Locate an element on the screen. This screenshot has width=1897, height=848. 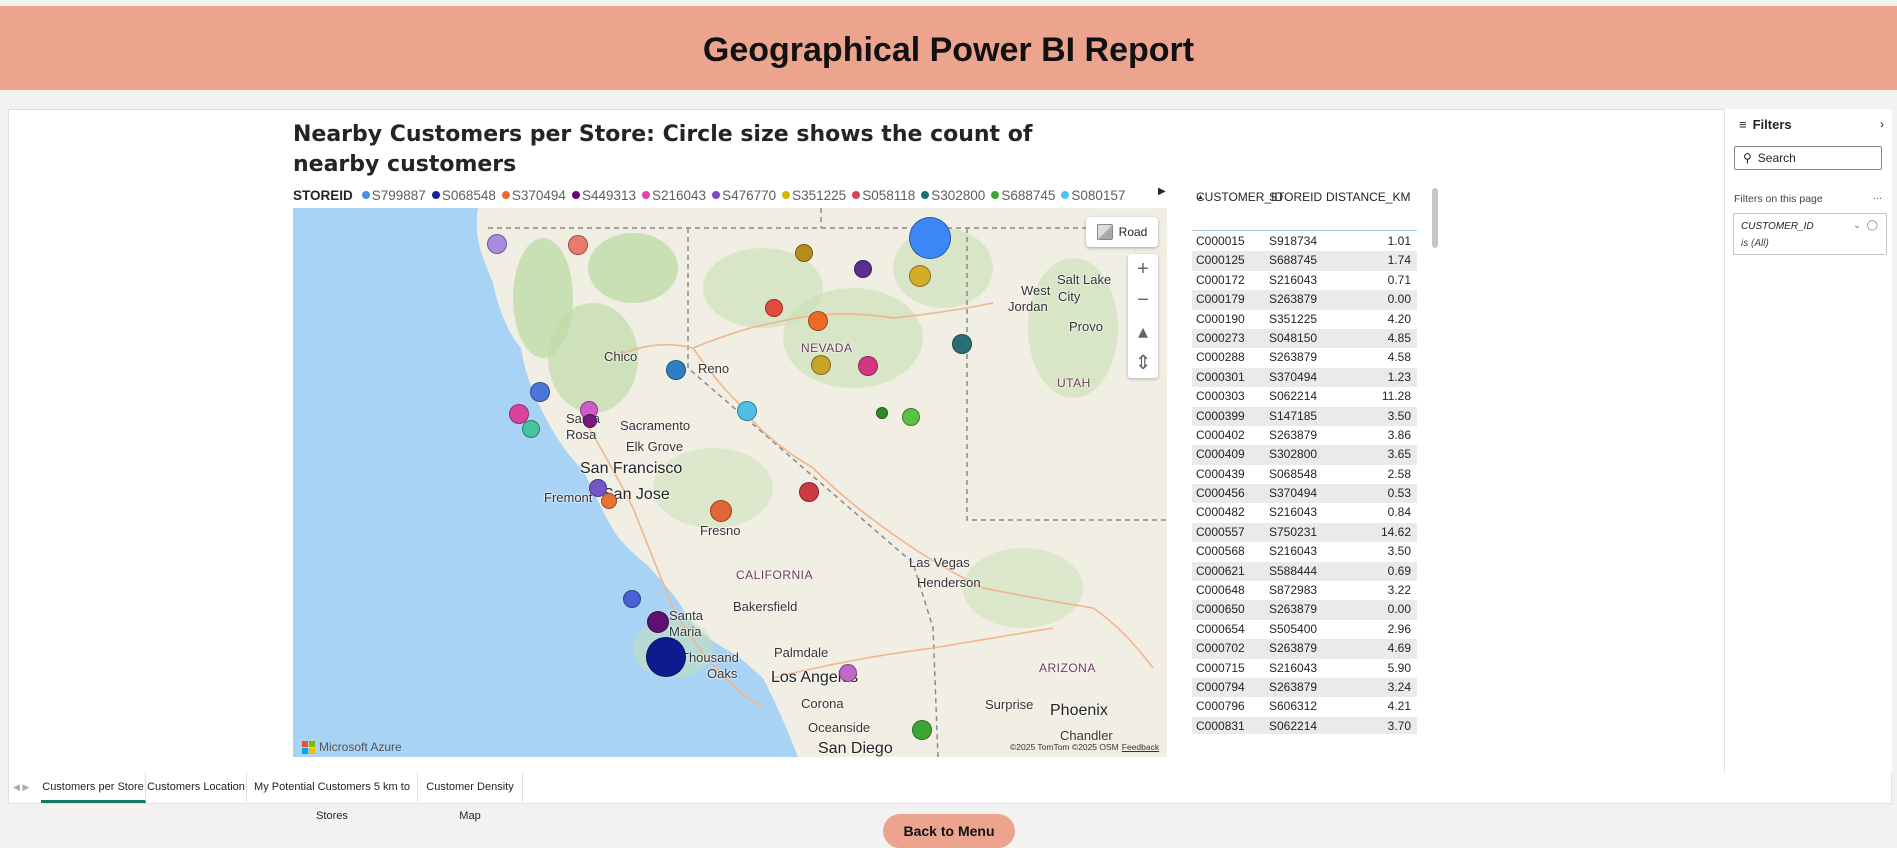
table-row: C000273 S048150 4.85 is located at coordinates (1304, 338).